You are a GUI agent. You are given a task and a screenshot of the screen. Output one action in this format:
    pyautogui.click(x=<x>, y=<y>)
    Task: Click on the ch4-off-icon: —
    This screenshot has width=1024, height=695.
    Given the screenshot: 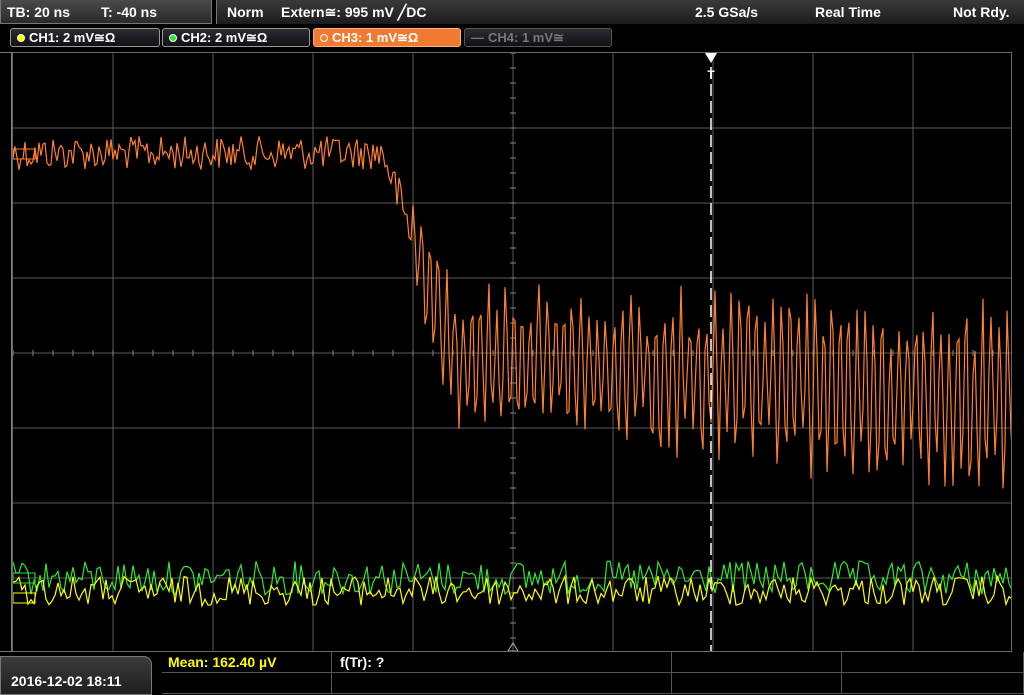 What is the action you would take?
    pyautogui.click(x=477, y=37)
    